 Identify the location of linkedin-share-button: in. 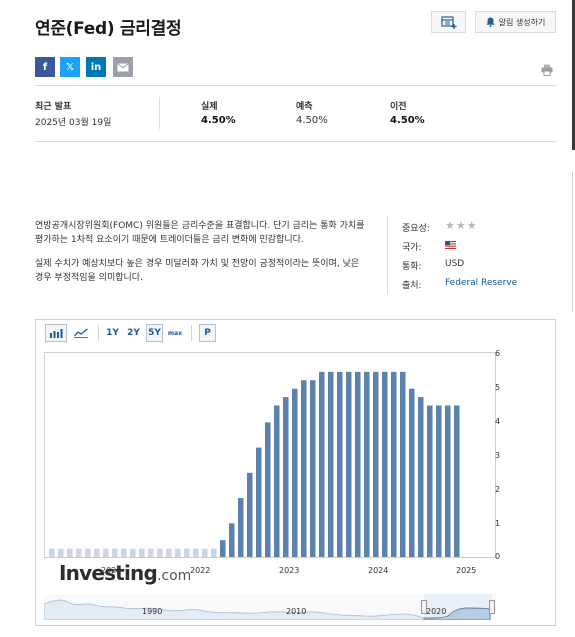
(96, 67).